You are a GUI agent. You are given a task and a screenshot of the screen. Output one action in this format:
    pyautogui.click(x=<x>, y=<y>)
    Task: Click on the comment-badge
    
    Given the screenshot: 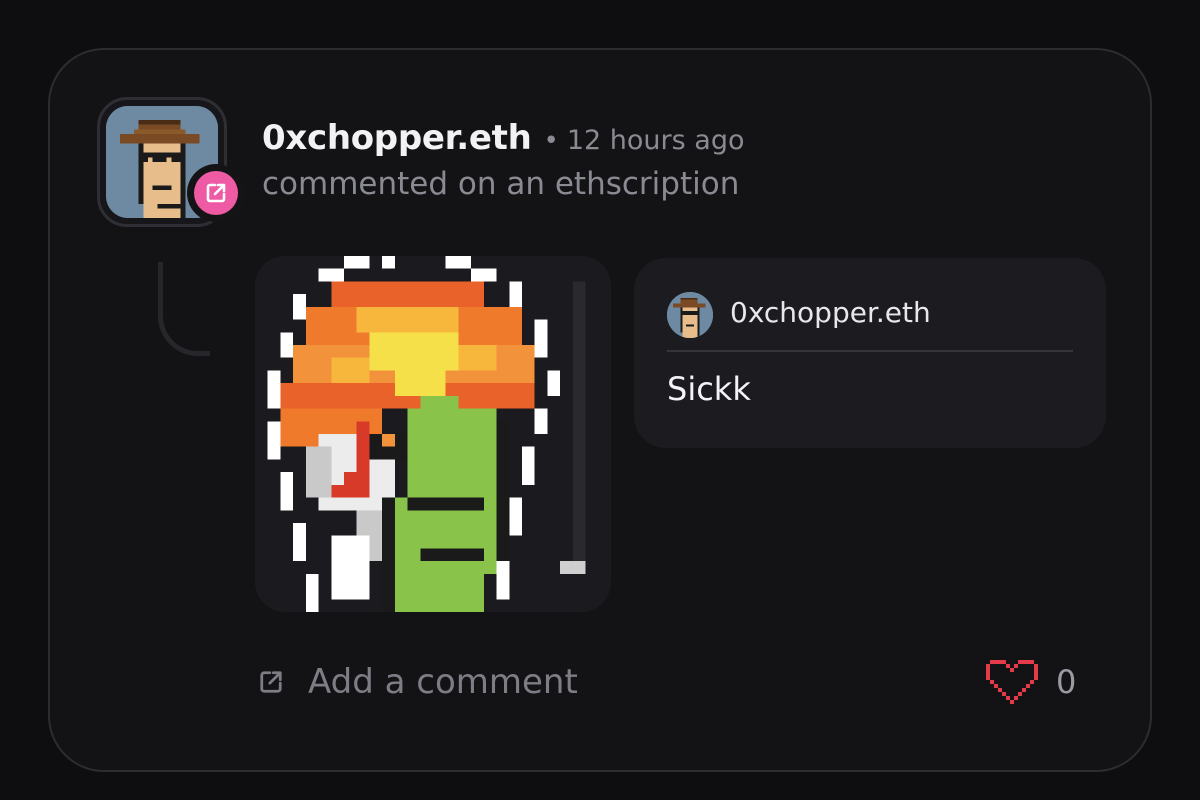 What is the action you would take?
    pyautogui.click(x=216, y=193)
    